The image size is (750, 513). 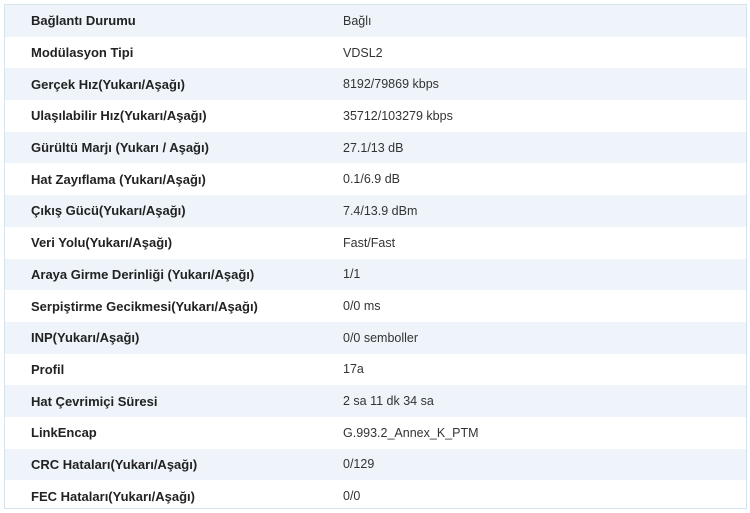 I want to click on table-row: INP(Yukarı/Aşağı) 0/0 semboller, so click(x=375, y=337).